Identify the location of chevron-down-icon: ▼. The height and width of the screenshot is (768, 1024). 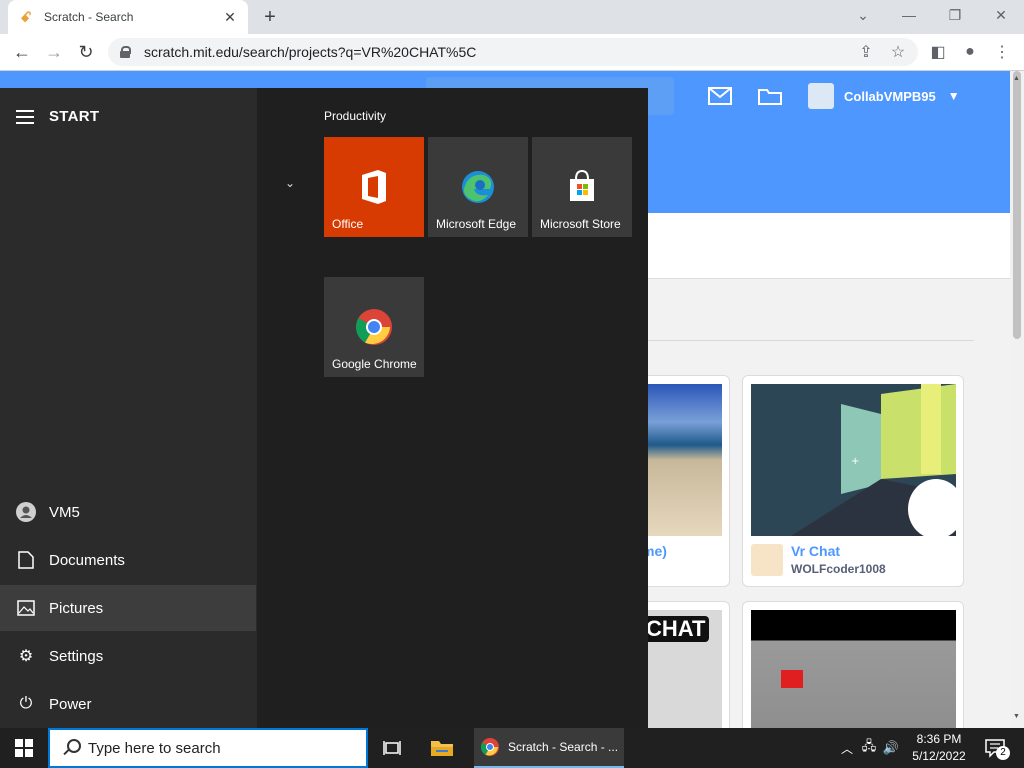
(953, 96).